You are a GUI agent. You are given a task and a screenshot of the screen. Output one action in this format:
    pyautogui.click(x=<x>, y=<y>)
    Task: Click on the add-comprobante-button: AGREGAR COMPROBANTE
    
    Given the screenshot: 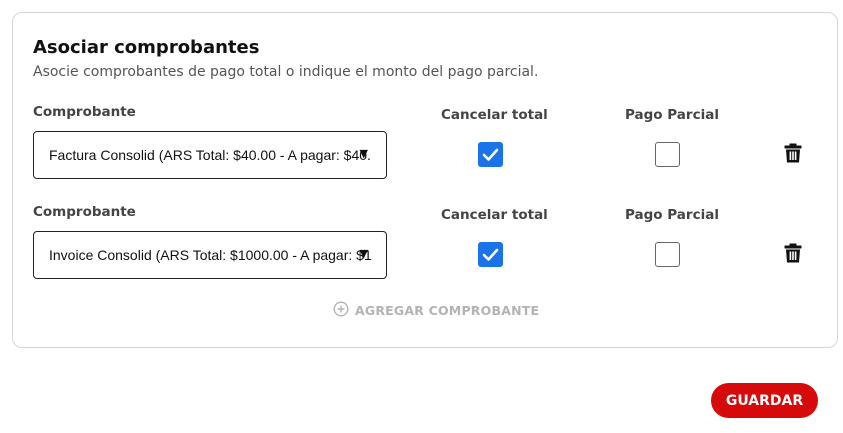 What is the action you would take?
    pyautogui.click(x=436, y=310)
    